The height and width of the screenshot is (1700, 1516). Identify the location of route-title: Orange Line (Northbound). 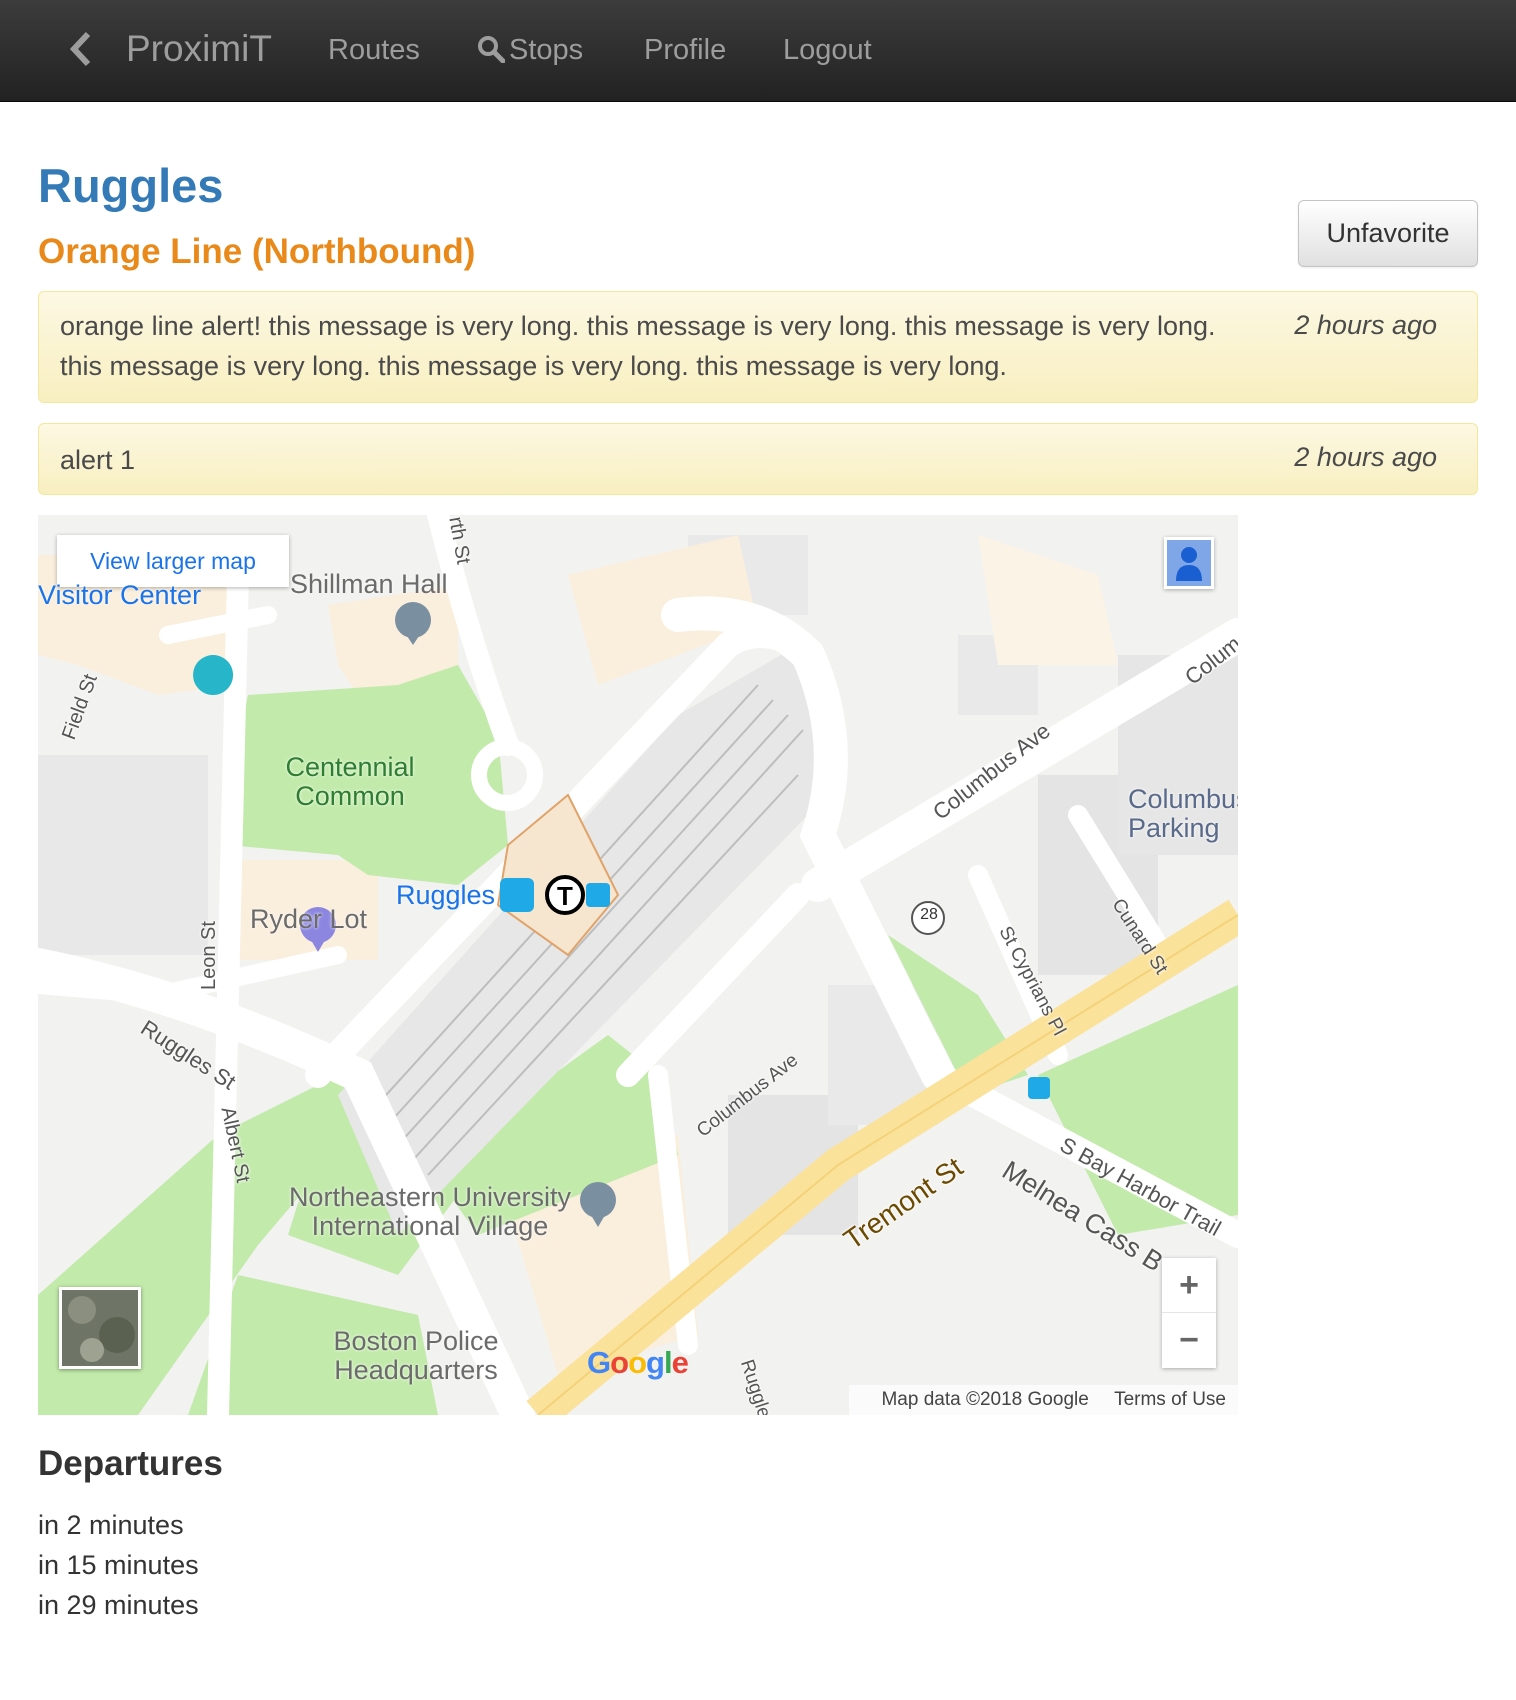
(257, 251).